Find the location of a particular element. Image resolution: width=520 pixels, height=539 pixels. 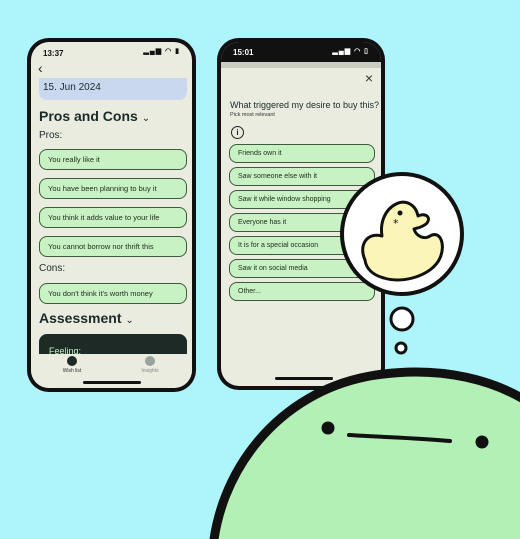

mascot-eye-right is located at coordinates (482, 442).